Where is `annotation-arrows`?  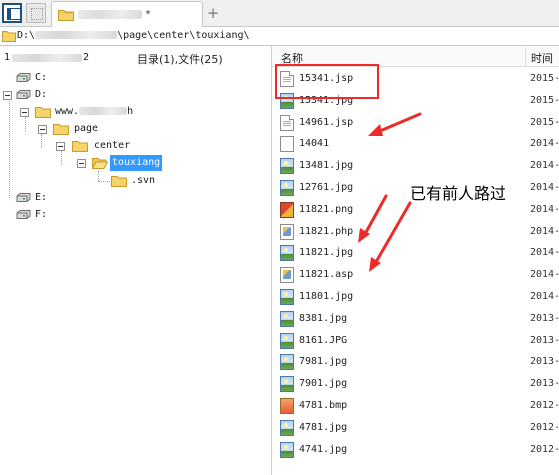
annotation-arrows is located at coordinates (390, 192).